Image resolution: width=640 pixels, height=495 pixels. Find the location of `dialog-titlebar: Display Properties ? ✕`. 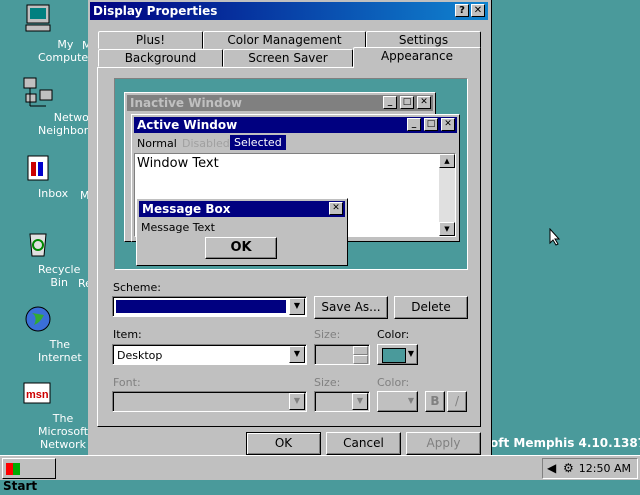

dialog-titlebar: Display Properties ? ✕ is located at coordinates (289, 11).